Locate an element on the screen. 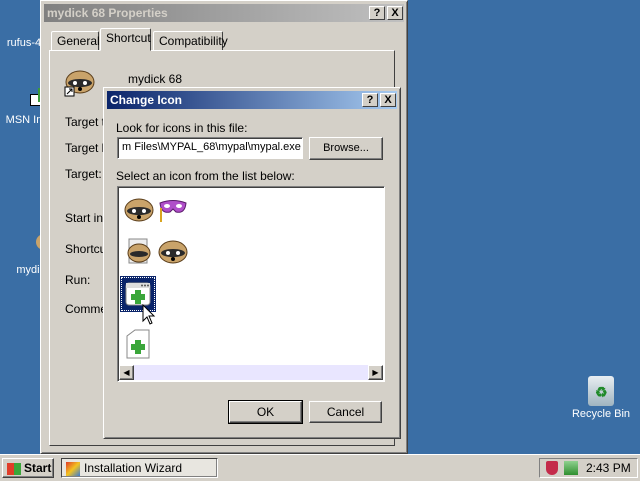 The height and width of the screenshot is (481, 640). start-label: Start is located at coordinates (38, 468).